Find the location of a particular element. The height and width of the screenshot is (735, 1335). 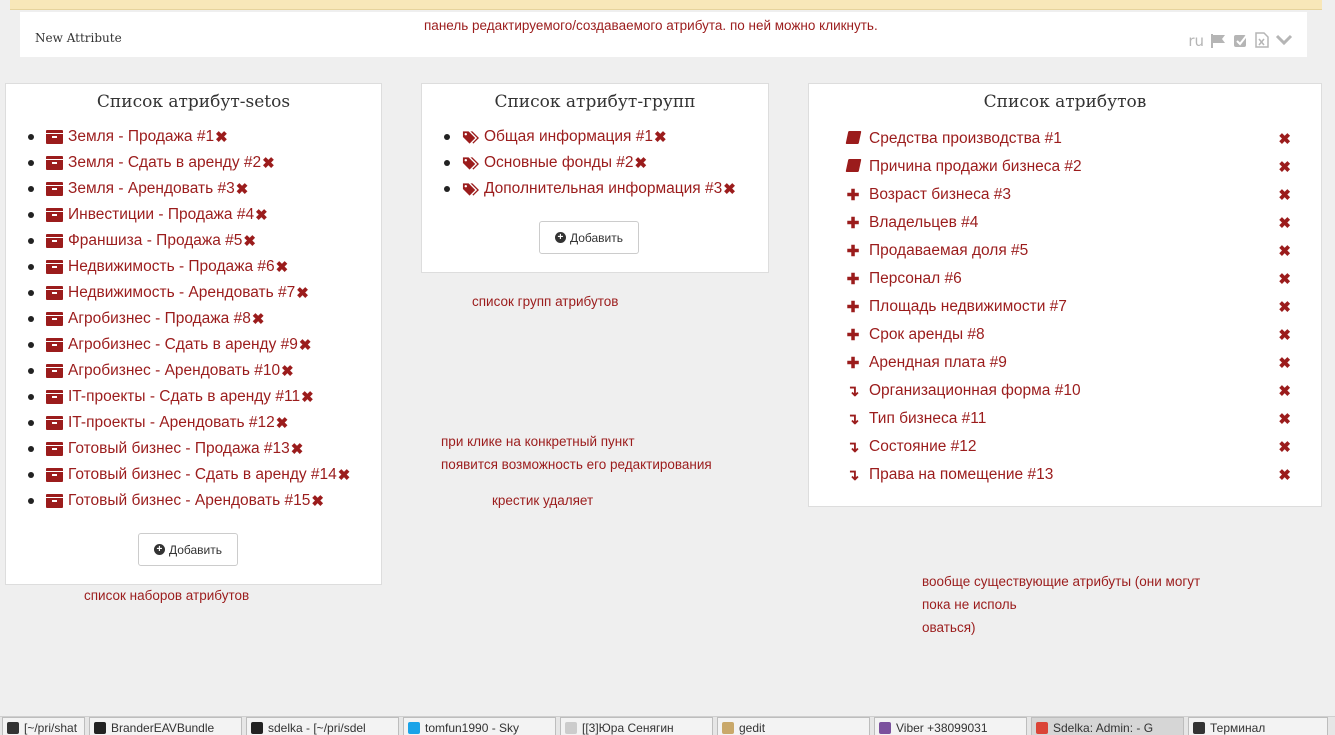

attribute-label: Организационная форма #10 is located at coordinates (975, 391).